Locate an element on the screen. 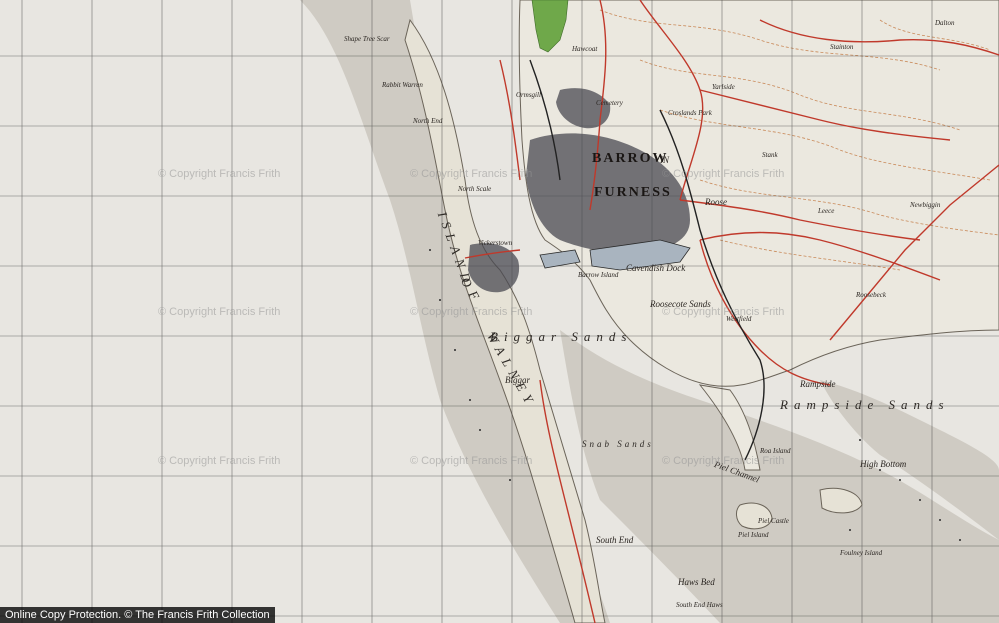 The height and width of the screenshot is (623, 999). label-shape-tree-scar: Shape Tree Scar is located at coordinates (367, 39).